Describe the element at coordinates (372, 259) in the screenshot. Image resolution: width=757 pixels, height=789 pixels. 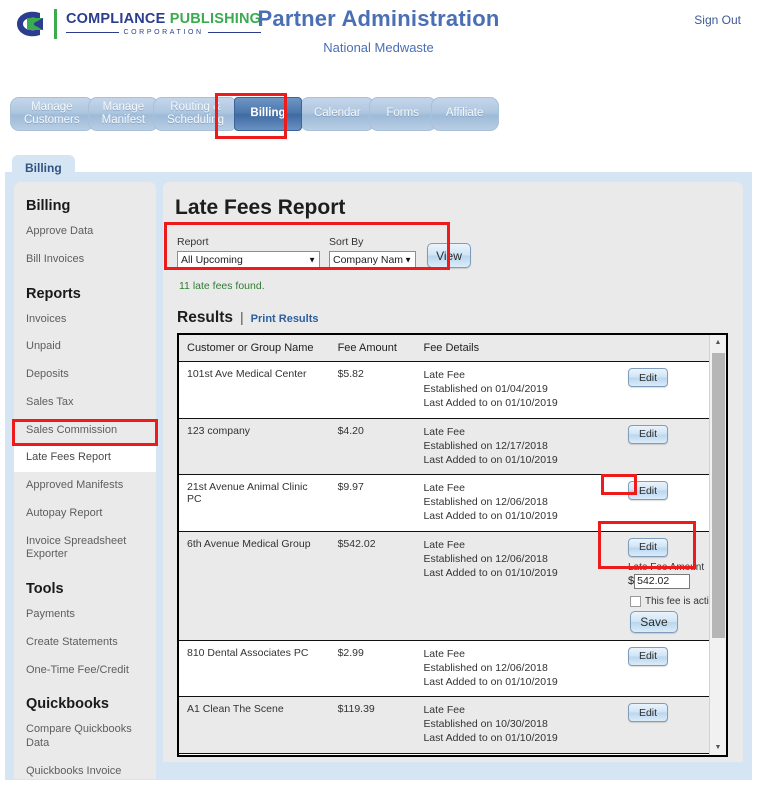
I see `sort-select: Company Nam ▼` at that location.